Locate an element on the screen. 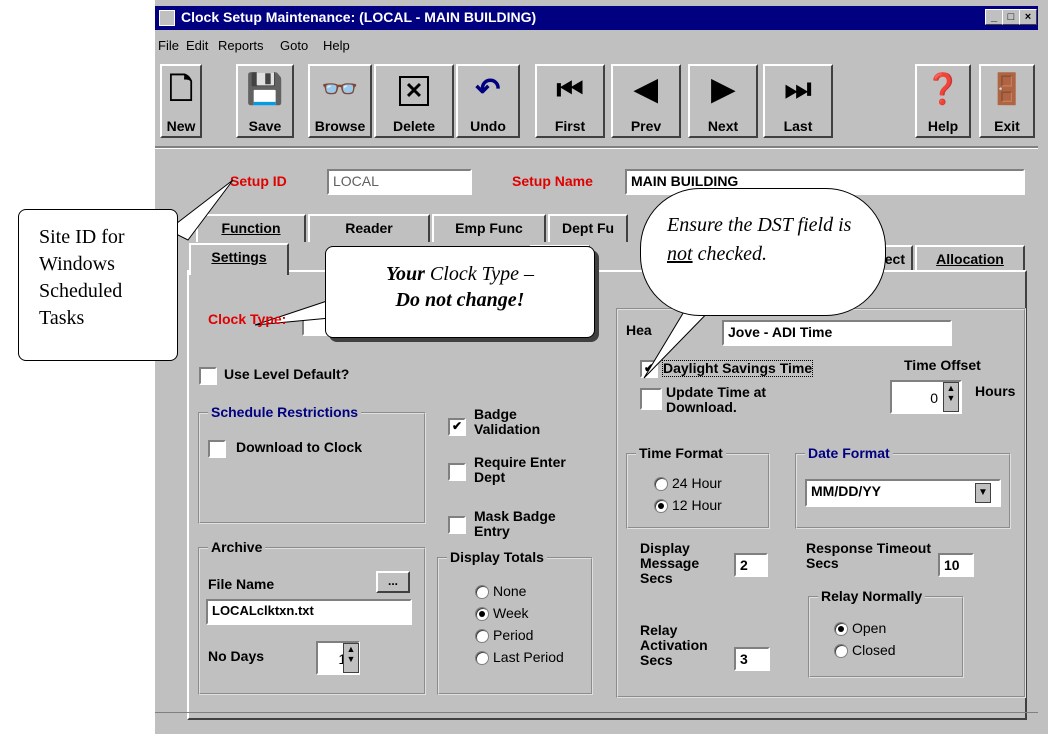 This screenshot has height=735, width=1049. menu-goto: Goto is located at coordinates (294, 45).